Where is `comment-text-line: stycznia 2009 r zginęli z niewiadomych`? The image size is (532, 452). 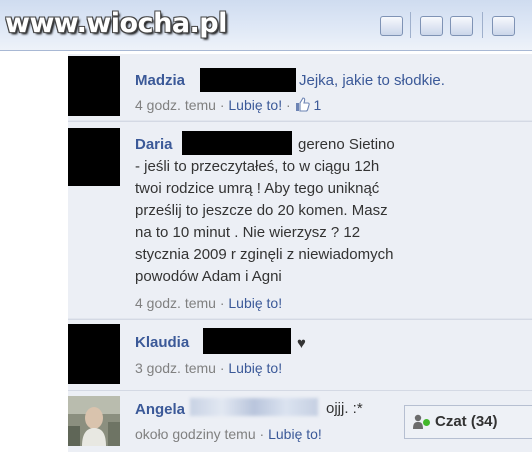
comment-text-line: stycznia 2009 r zginęli z niewiadomych is located at coordinates (264, 254).